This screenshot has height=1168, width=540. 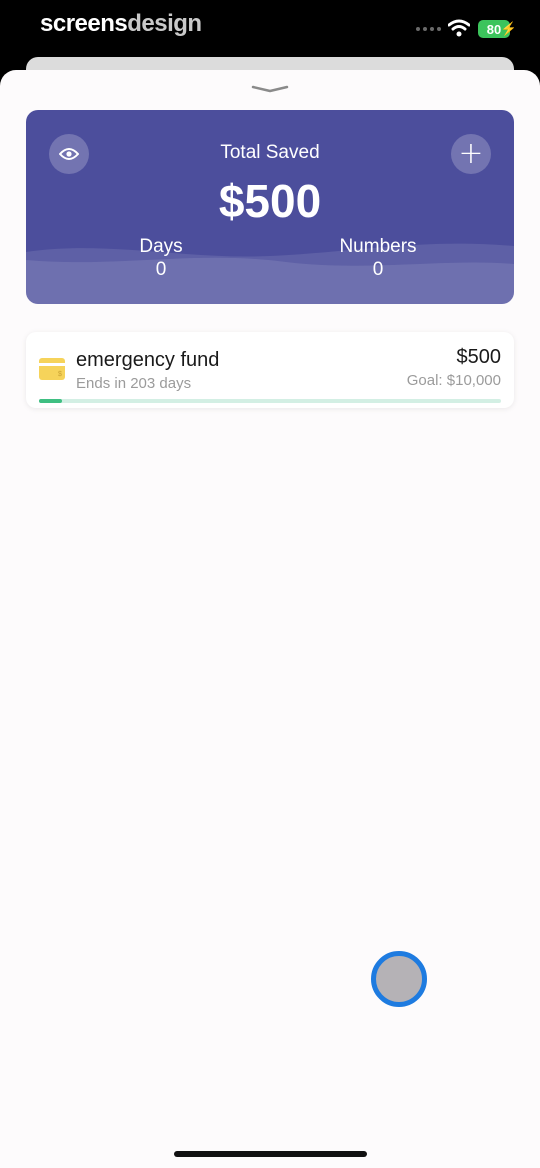 I want to click on numbers-label: Numbers, so click(x=378, y=246).